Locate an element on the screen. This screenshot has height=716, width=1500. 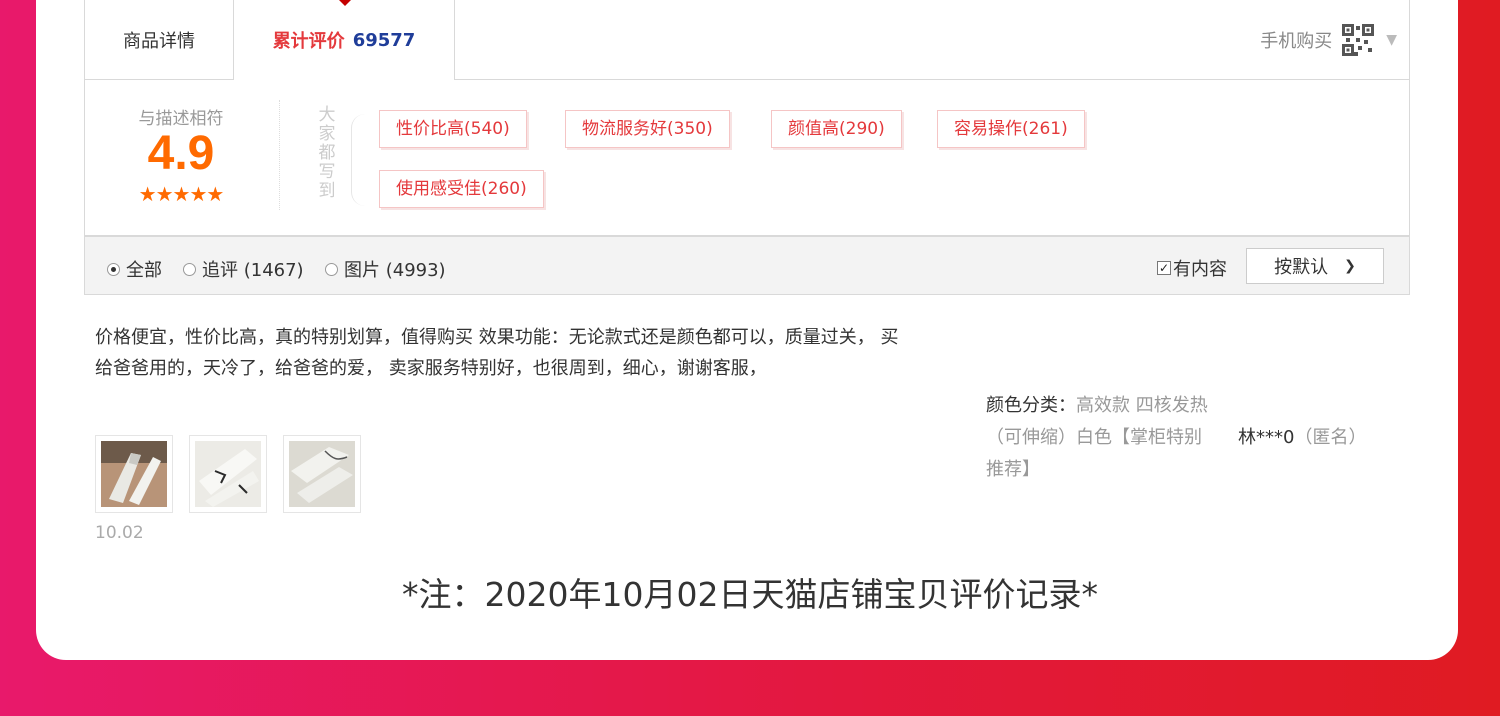
mobile-buy: 手机购买 ▼ is located at coordinates (1328, 39).